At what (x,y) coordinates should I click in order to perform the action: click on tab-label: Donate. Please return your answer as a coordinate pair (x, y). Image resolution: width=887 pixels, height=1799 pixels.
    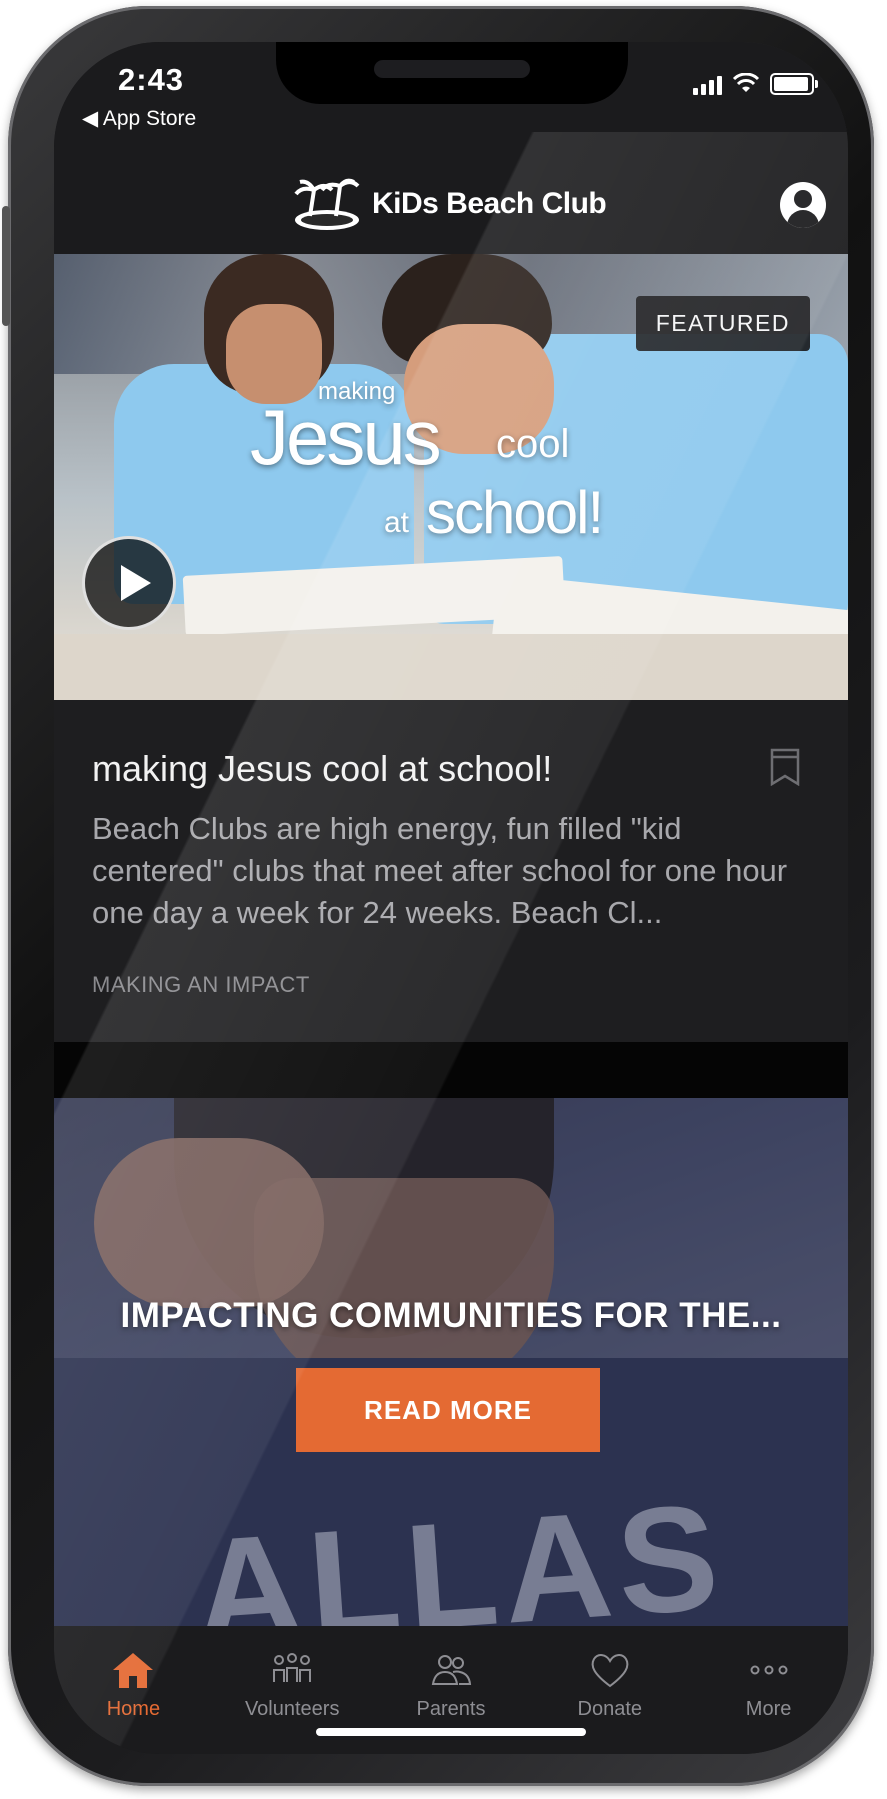
    Looking at the image, I should click on (610, 1709).